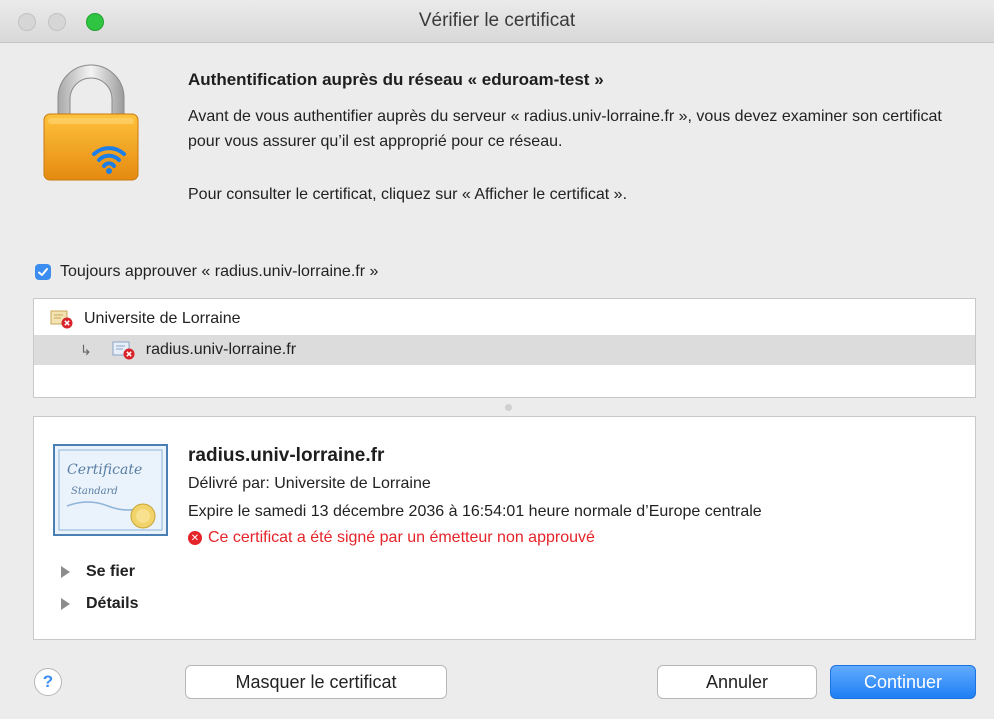 This screenshot has width=994, height=719. Describe the element at coordinates (110, 571) in the screenshot. I see `trust-disclosure-label: Se fier` at that location.